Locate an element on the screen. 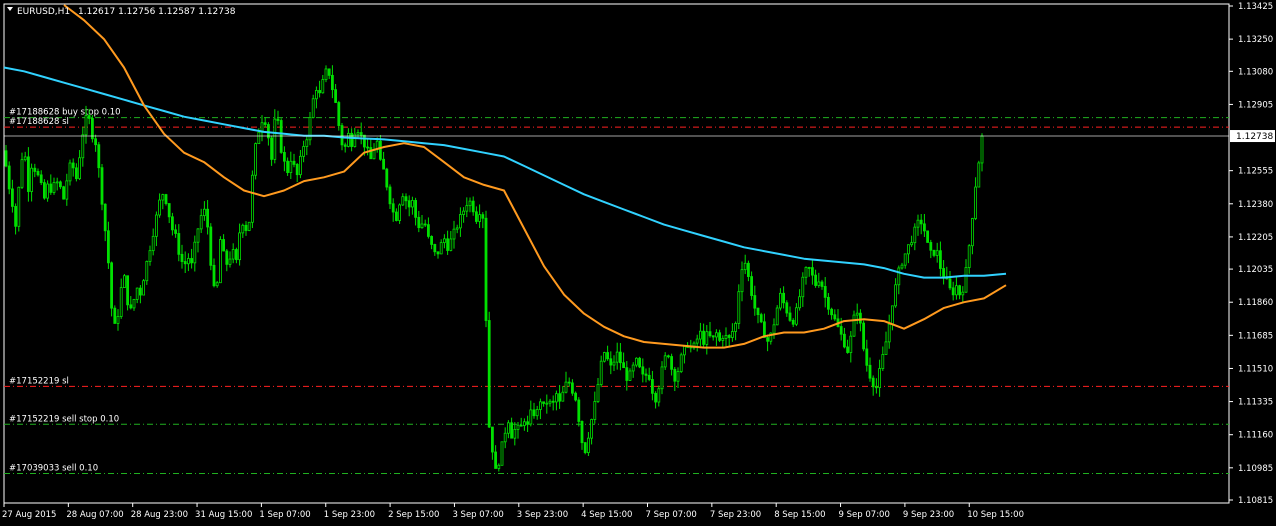 The image size is (1276, 526). order-line-label: #17039033 sell 0.10 is located at coordinates (53, 469).